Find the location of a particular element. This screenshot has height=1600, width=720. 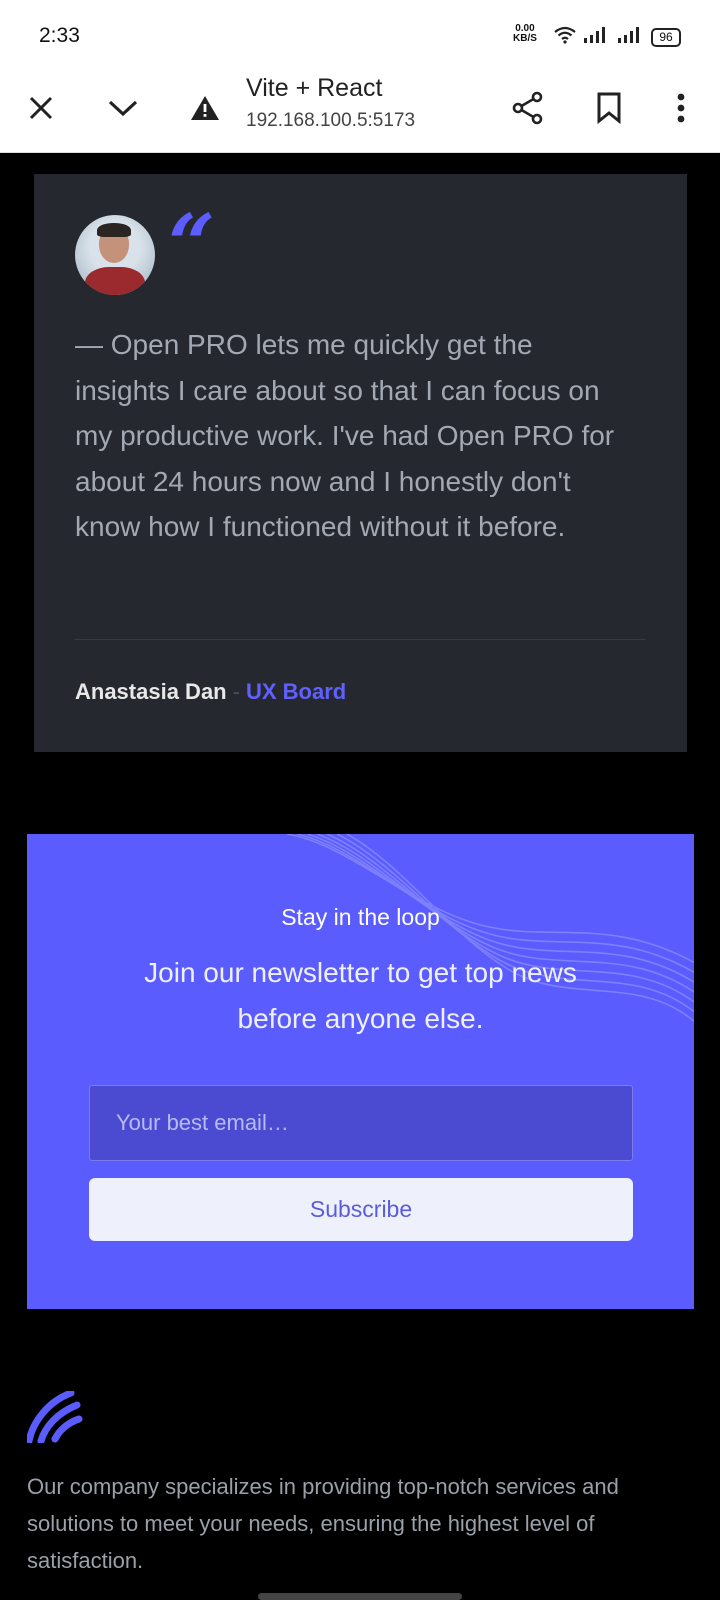

wifi-icon is located at coordinates (565, 35).